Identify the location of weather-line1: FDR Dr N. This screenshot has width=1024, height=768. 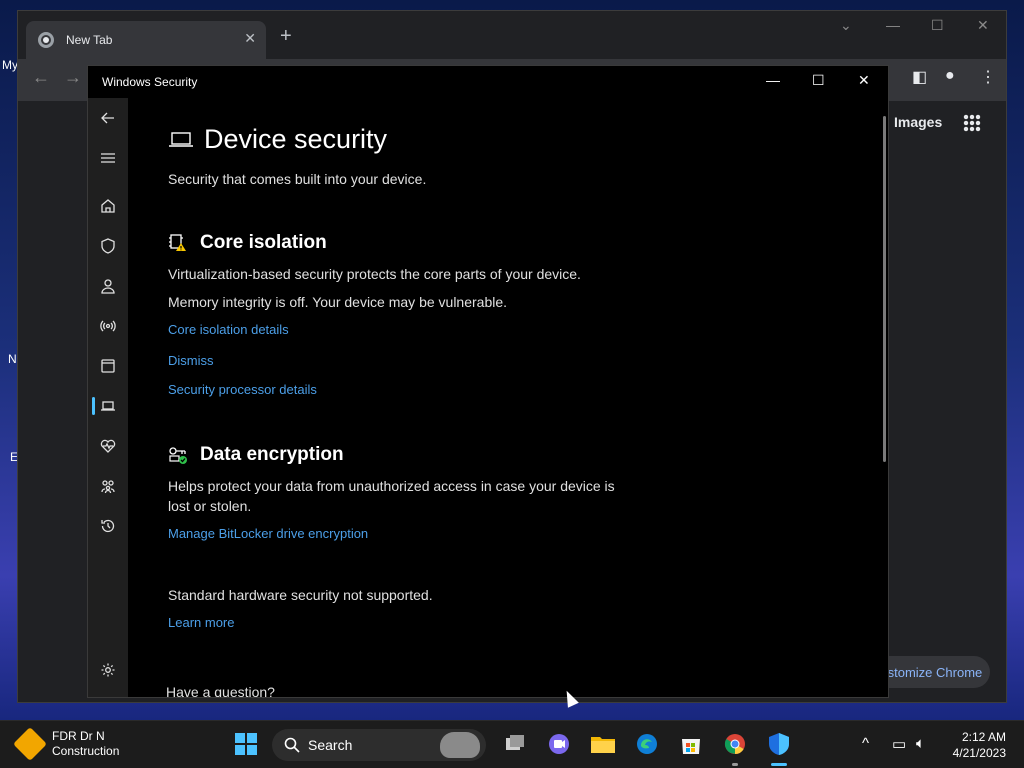
(78, 736).